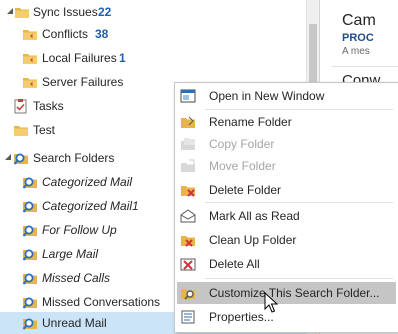 The height and width of the screenshot is (334, 398). I want to click on open-new-window-icon, so click(188, 96).